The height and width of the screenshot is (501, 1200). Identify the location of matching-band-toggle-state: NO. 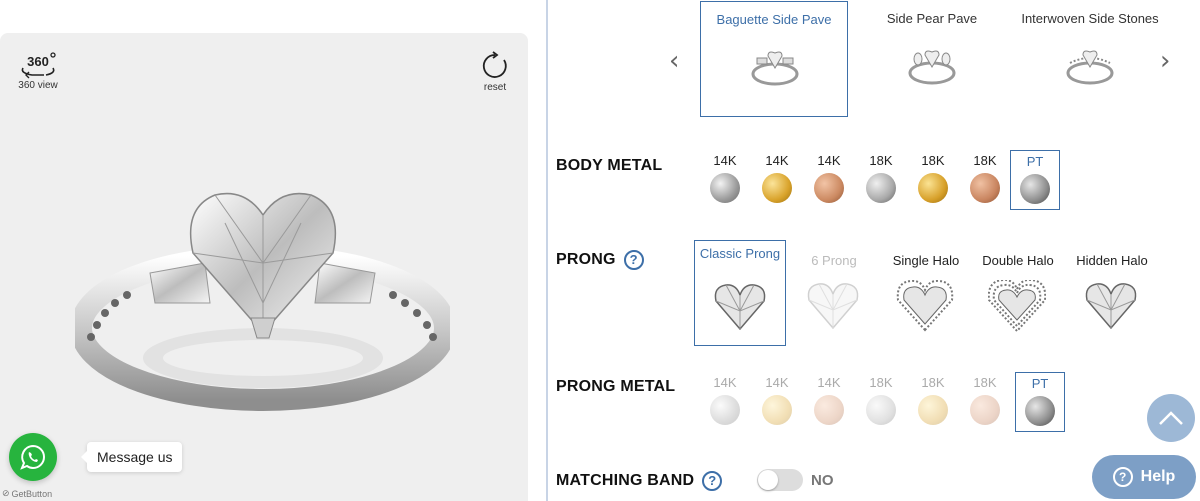
(822, 480).